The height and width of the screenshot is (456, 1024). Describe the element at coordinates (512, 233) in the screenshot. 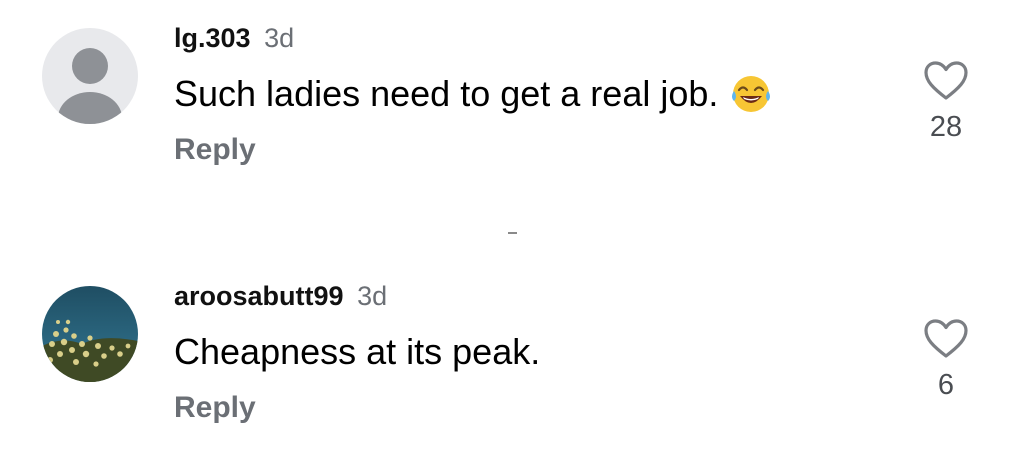

I see `divider` at that location.